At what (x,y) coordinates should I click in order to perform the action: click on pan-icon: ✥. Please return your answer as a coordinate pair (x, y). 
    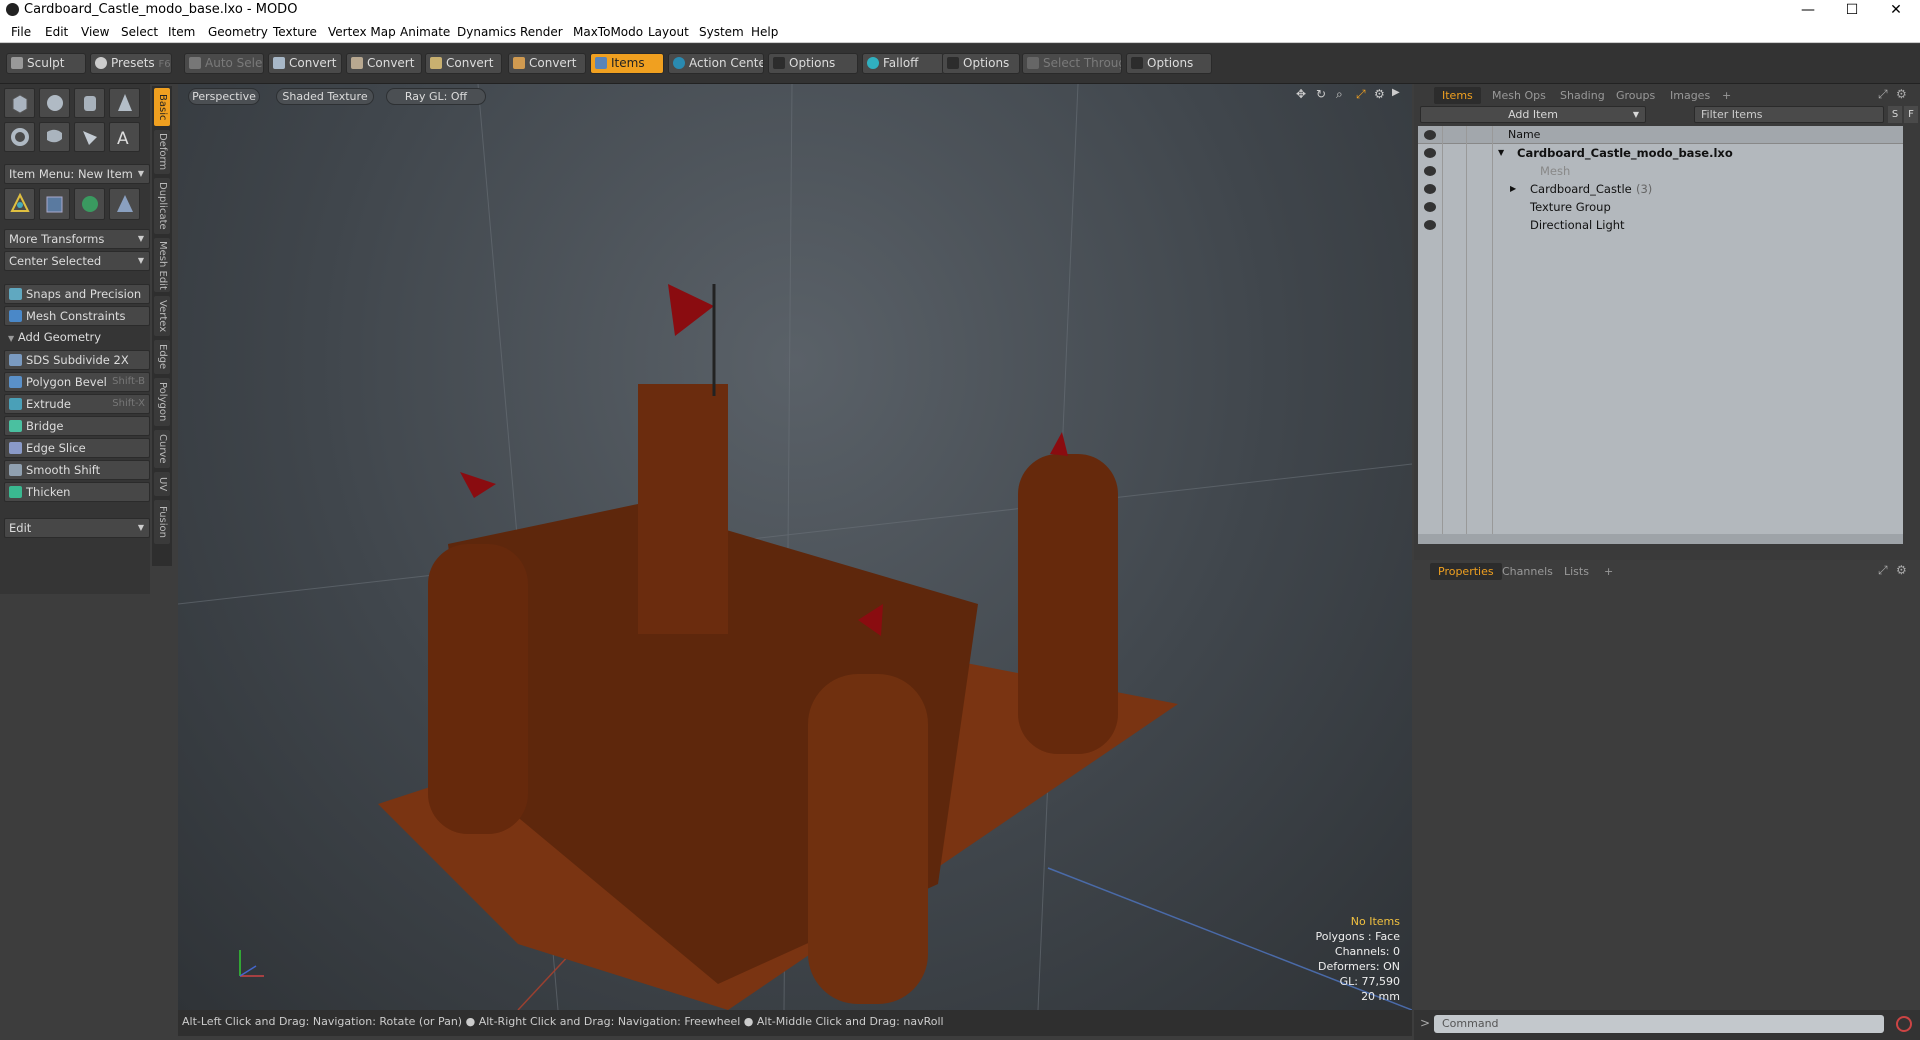
    Looking at the image, I should click on (1301, 94).